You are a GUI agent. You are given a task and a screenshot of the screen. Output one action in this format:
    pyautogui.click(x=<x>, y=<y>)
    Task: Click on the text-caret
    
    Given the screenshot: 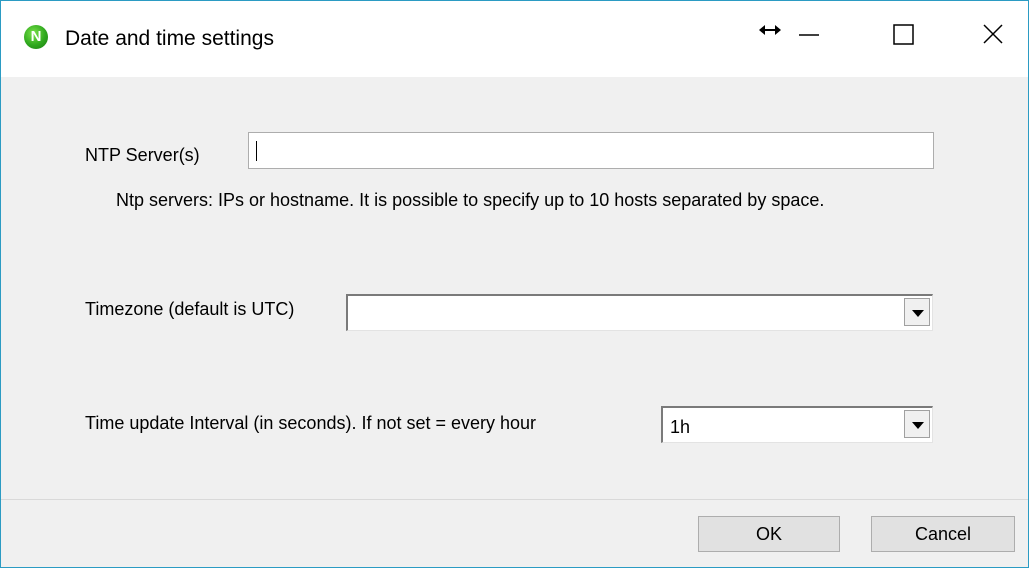 What is the action you would take?
    pyautogui.click(x=256, y=151)
    